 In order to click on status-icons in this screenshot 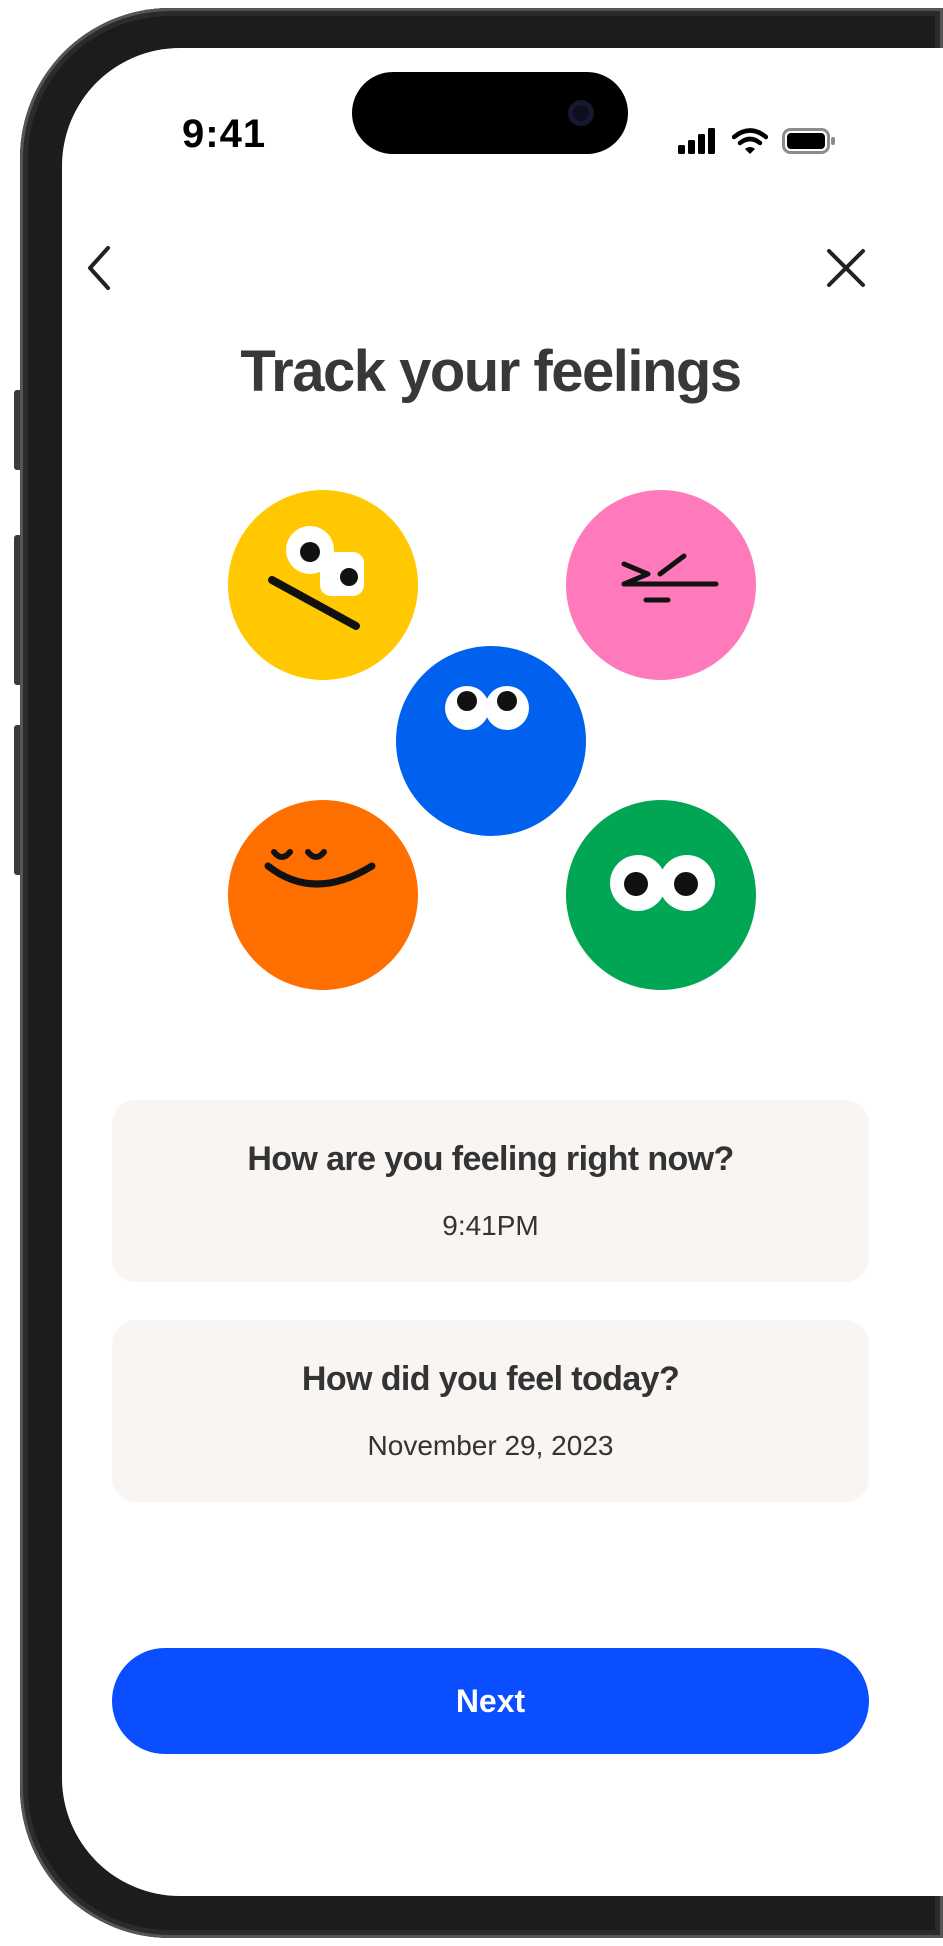, I will do `click(757, 141)`.